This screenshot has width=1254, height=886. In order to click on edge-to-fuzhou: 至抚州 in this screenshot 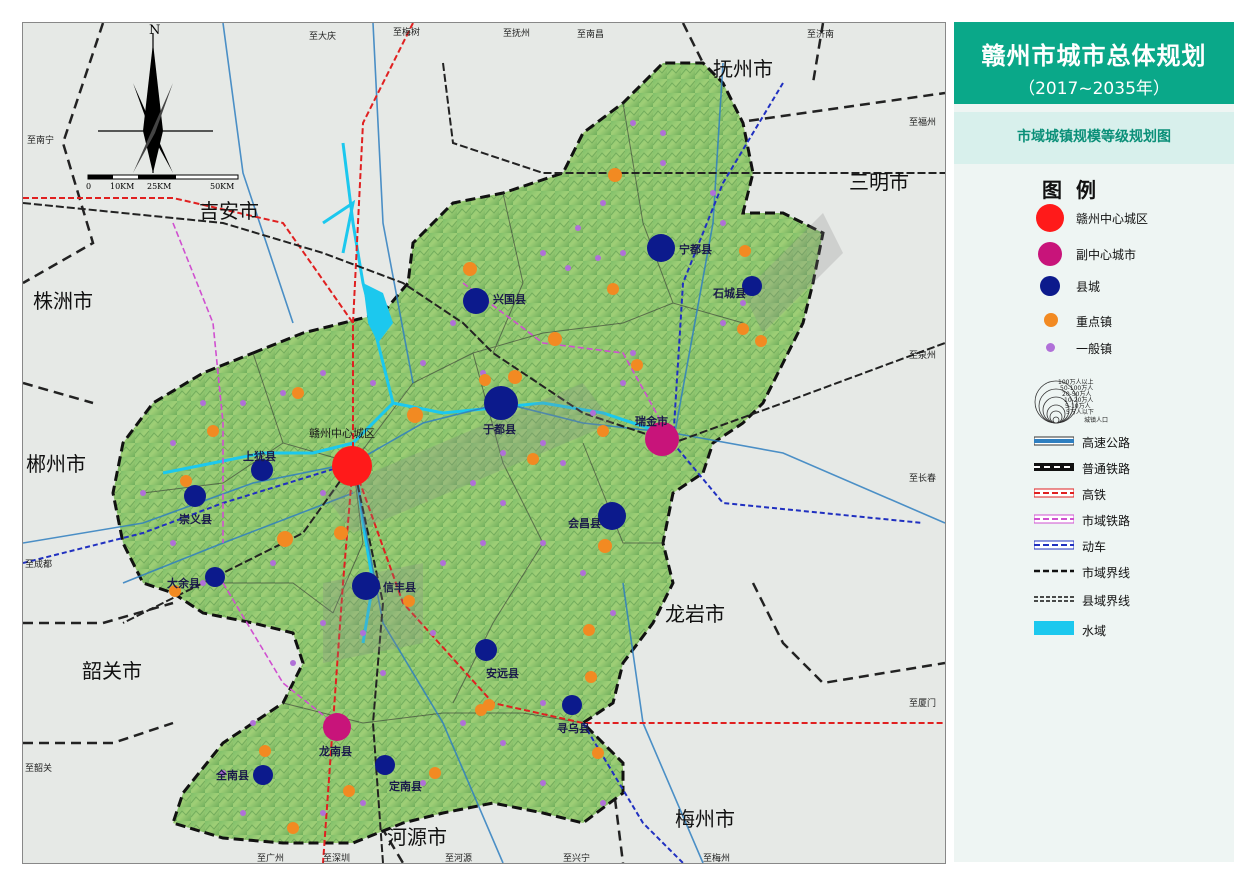, I will do `click(517, 34)`.